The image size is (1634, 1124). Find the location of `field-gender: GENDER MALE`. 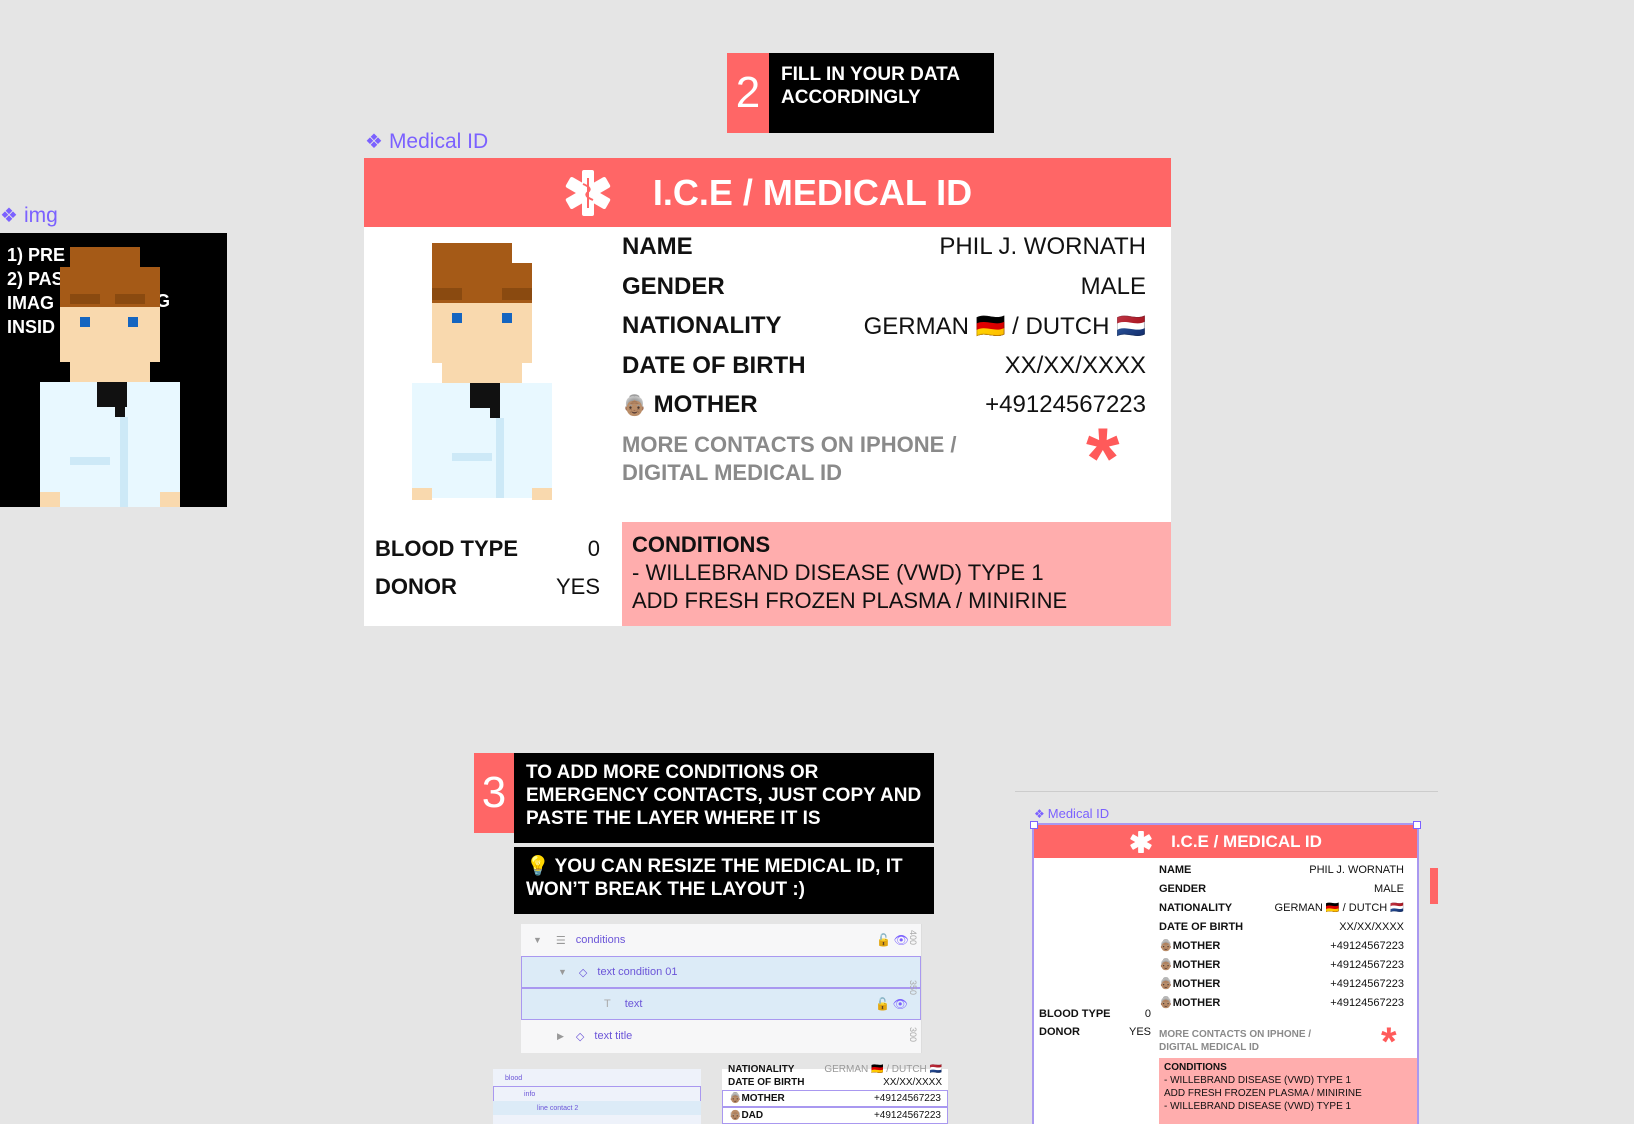

field-gender: GENDER MALE is located at coordinates (884, 286).